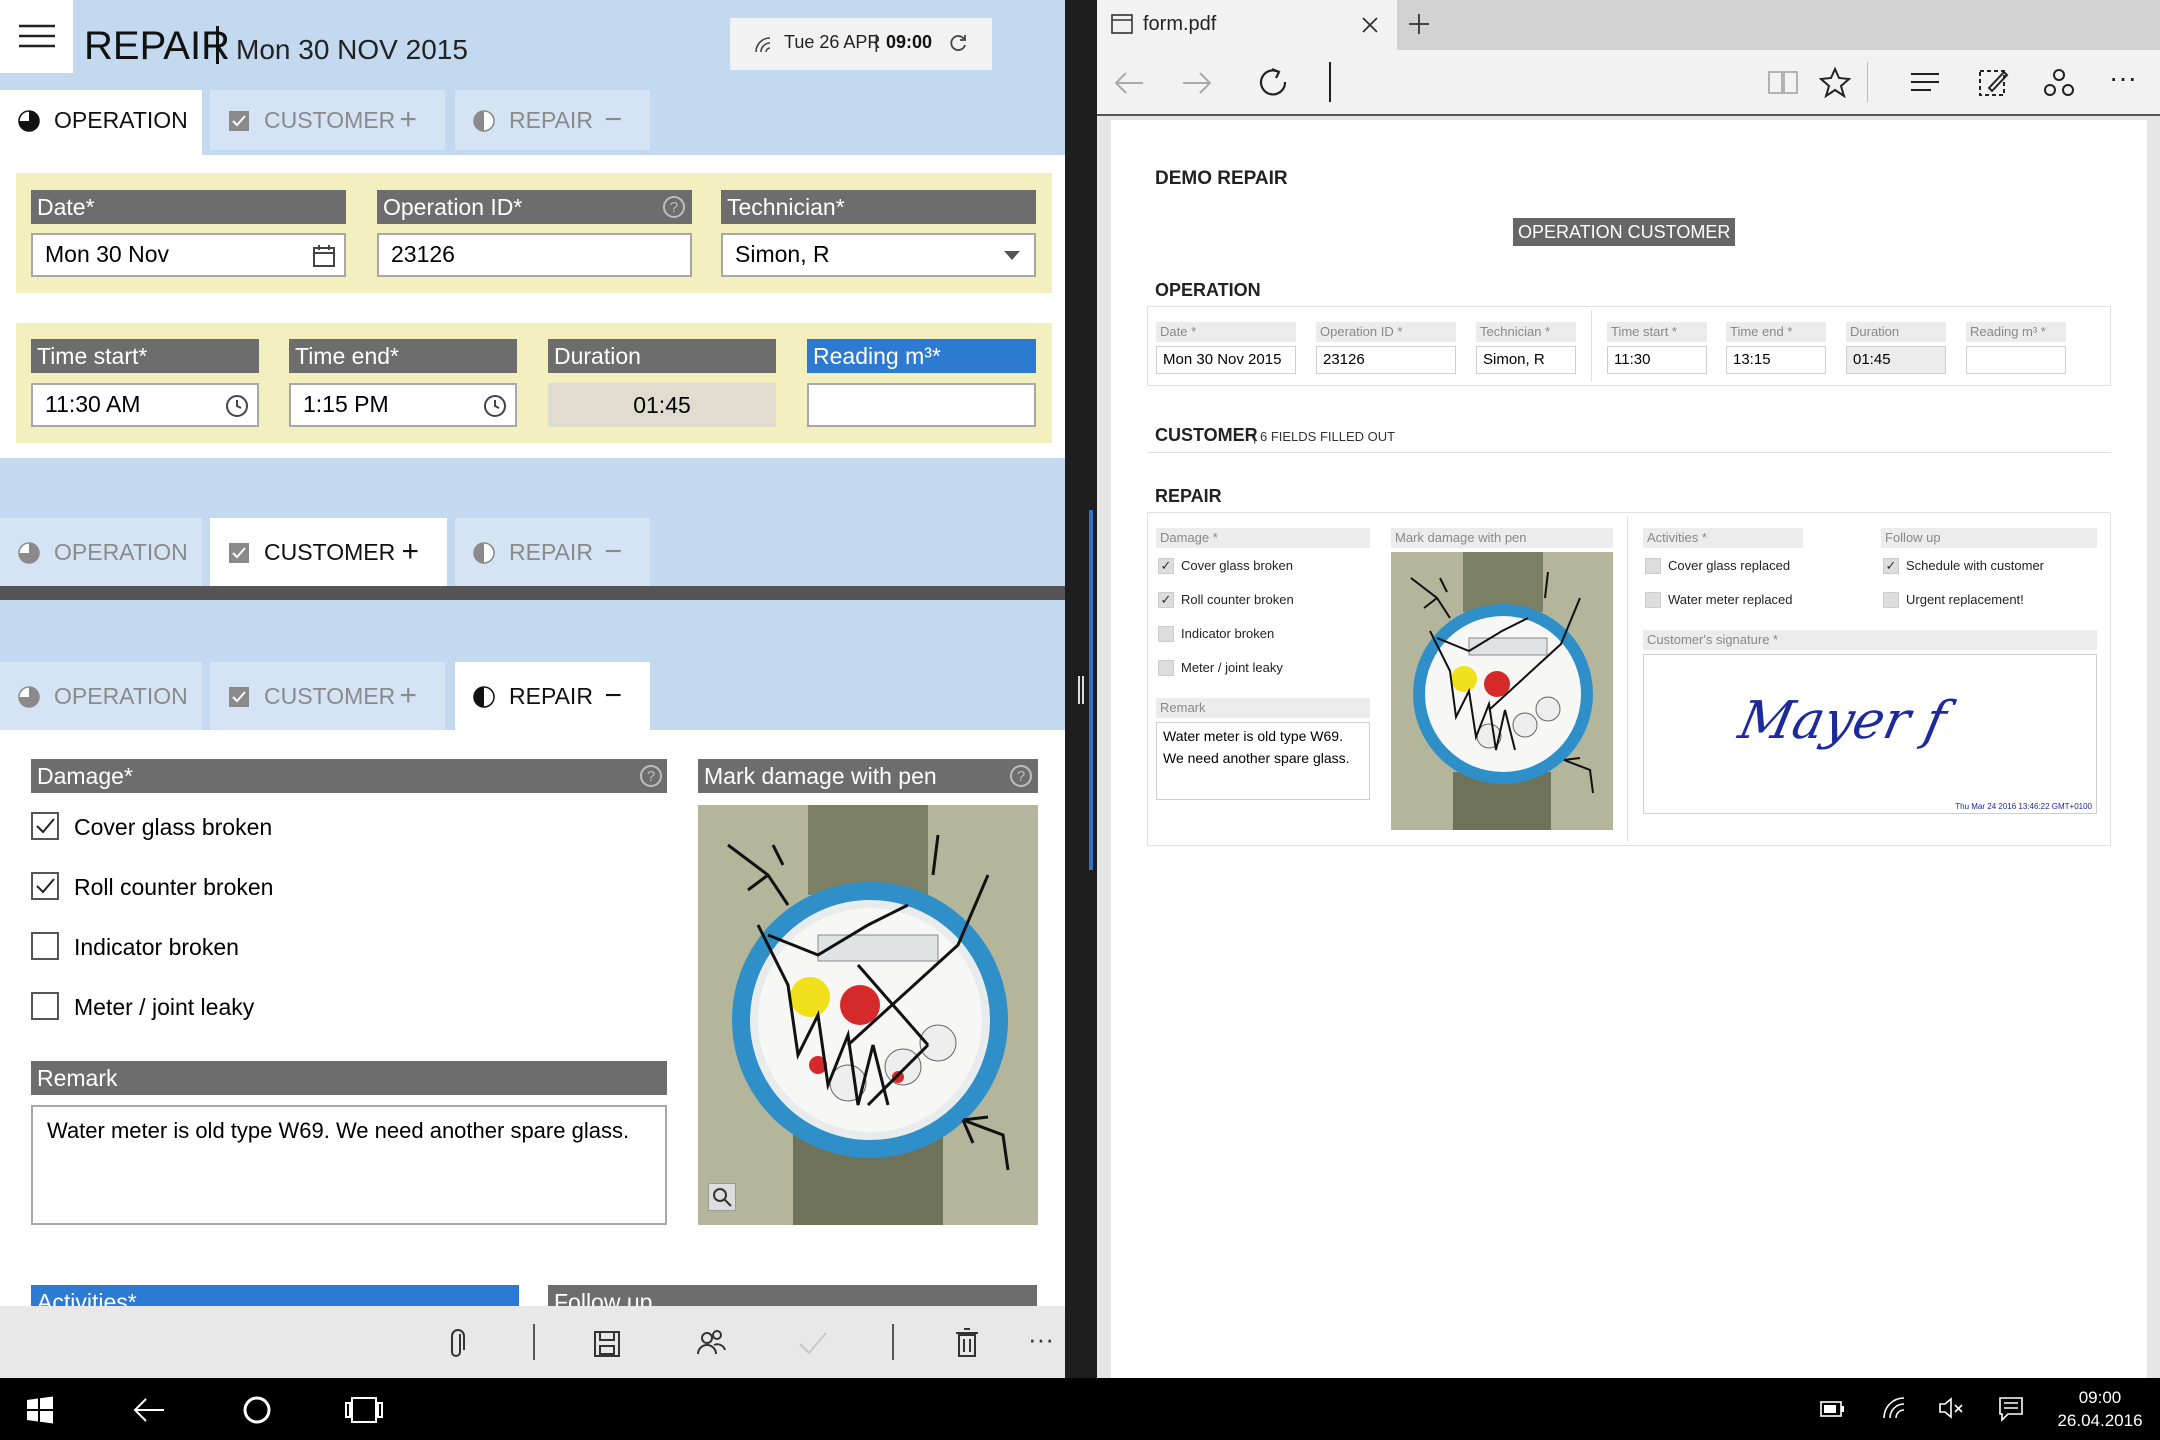 This screenshot has height=1440, width=2160. Describe the element at coordinates (868, 1015) in the screenshot. I see `damage-drawing-canvas` at that location.